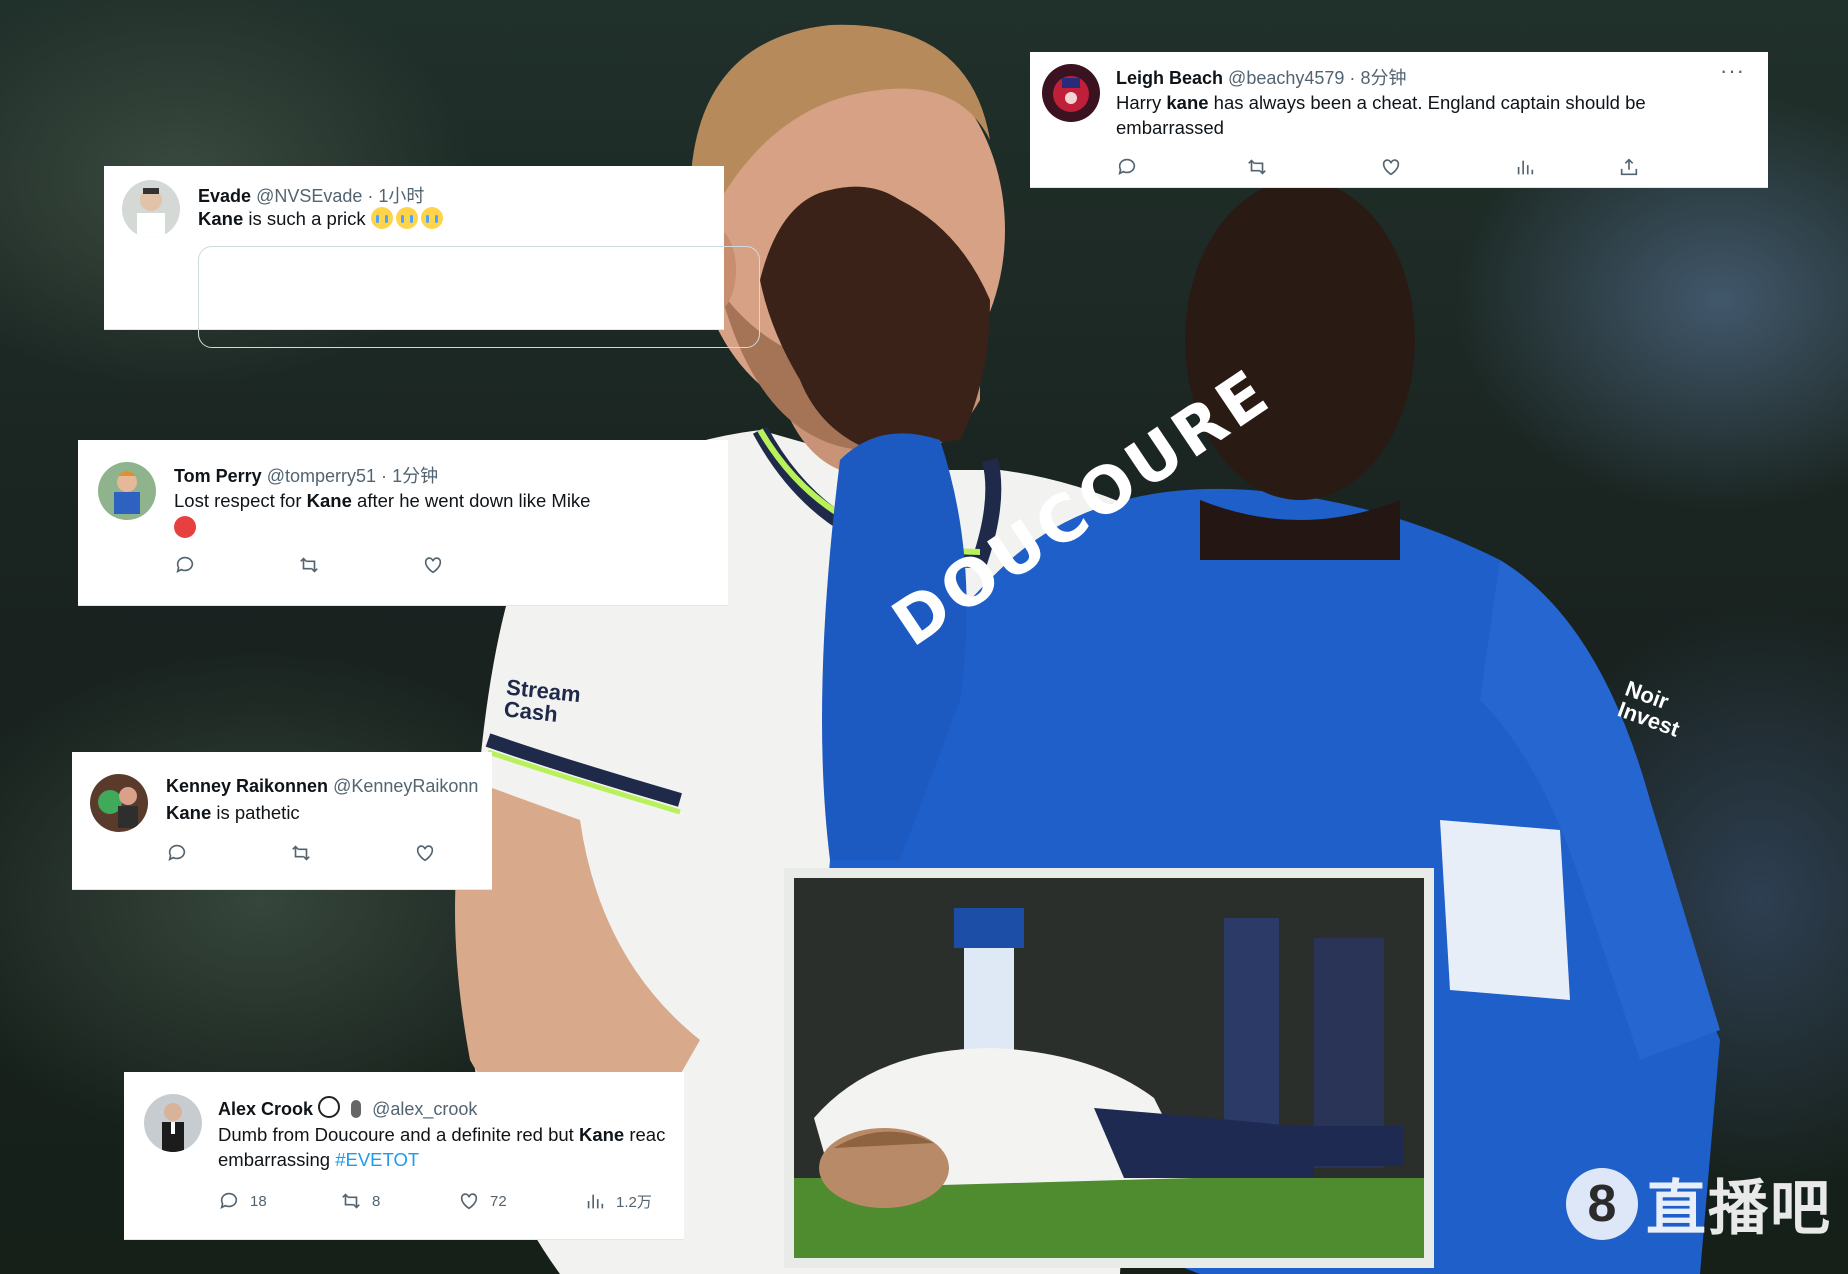 The height and width of the screenshot is (1274, 1848). What do you see at coordinates (185, 529) in the screenshot?
I see `angry-face-icon` at bounding box center [185, 529].